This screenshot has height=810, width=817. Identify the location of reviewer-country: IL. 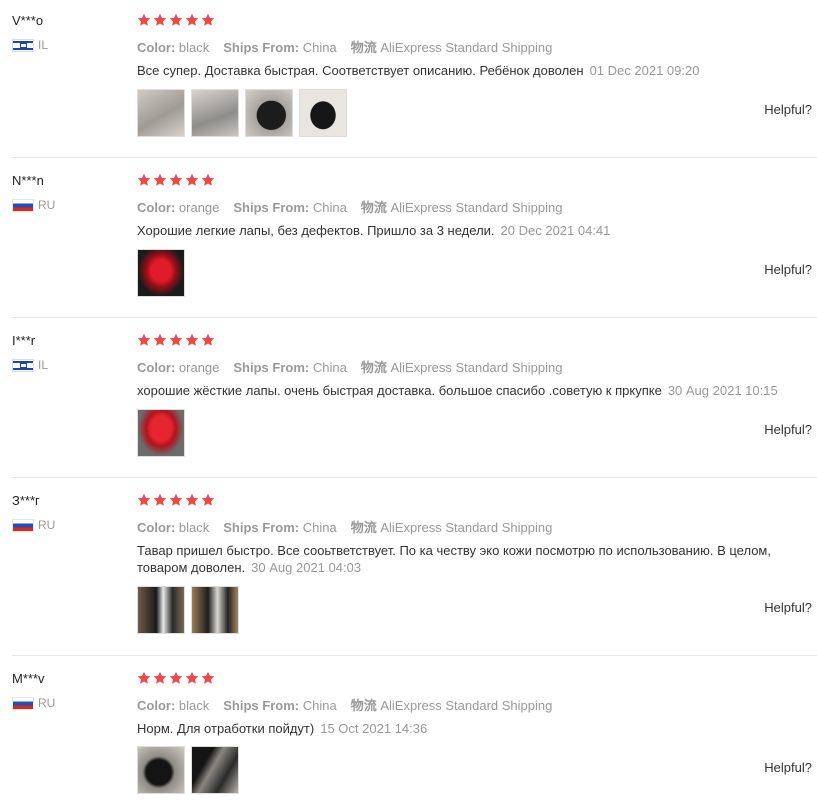
(30, 365).